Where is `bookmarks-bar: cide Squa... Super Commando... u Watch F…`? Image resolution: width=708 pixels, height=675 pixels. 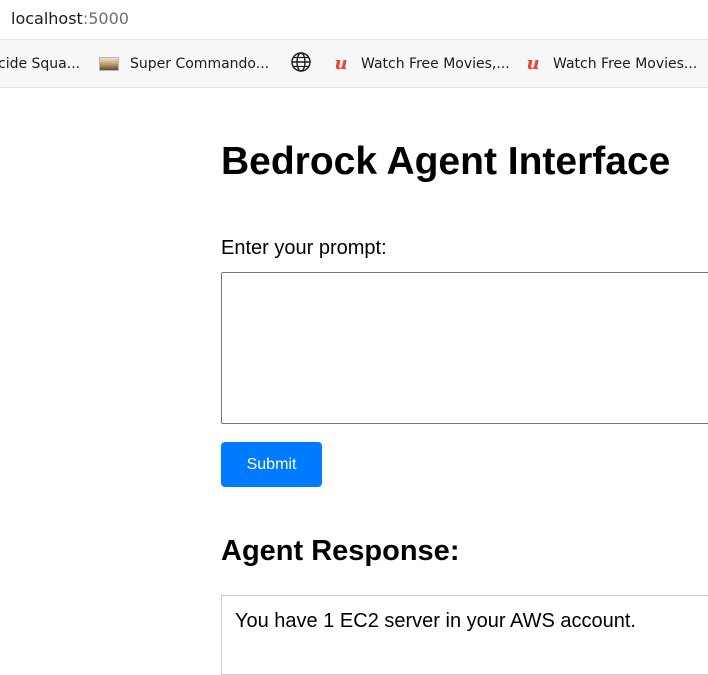 bookmarks-bar: cide Squa... Super Commando... u Watch F… is located at coordinates (354, 64).